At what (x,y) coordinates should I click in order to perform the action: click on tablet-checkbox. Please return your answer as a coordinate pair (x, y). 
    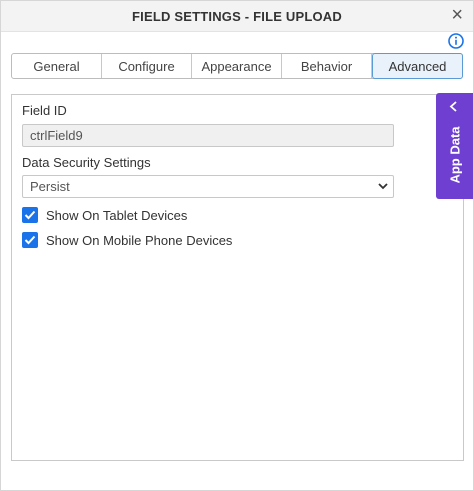
    Looking at the image, I should click on (30, 215).